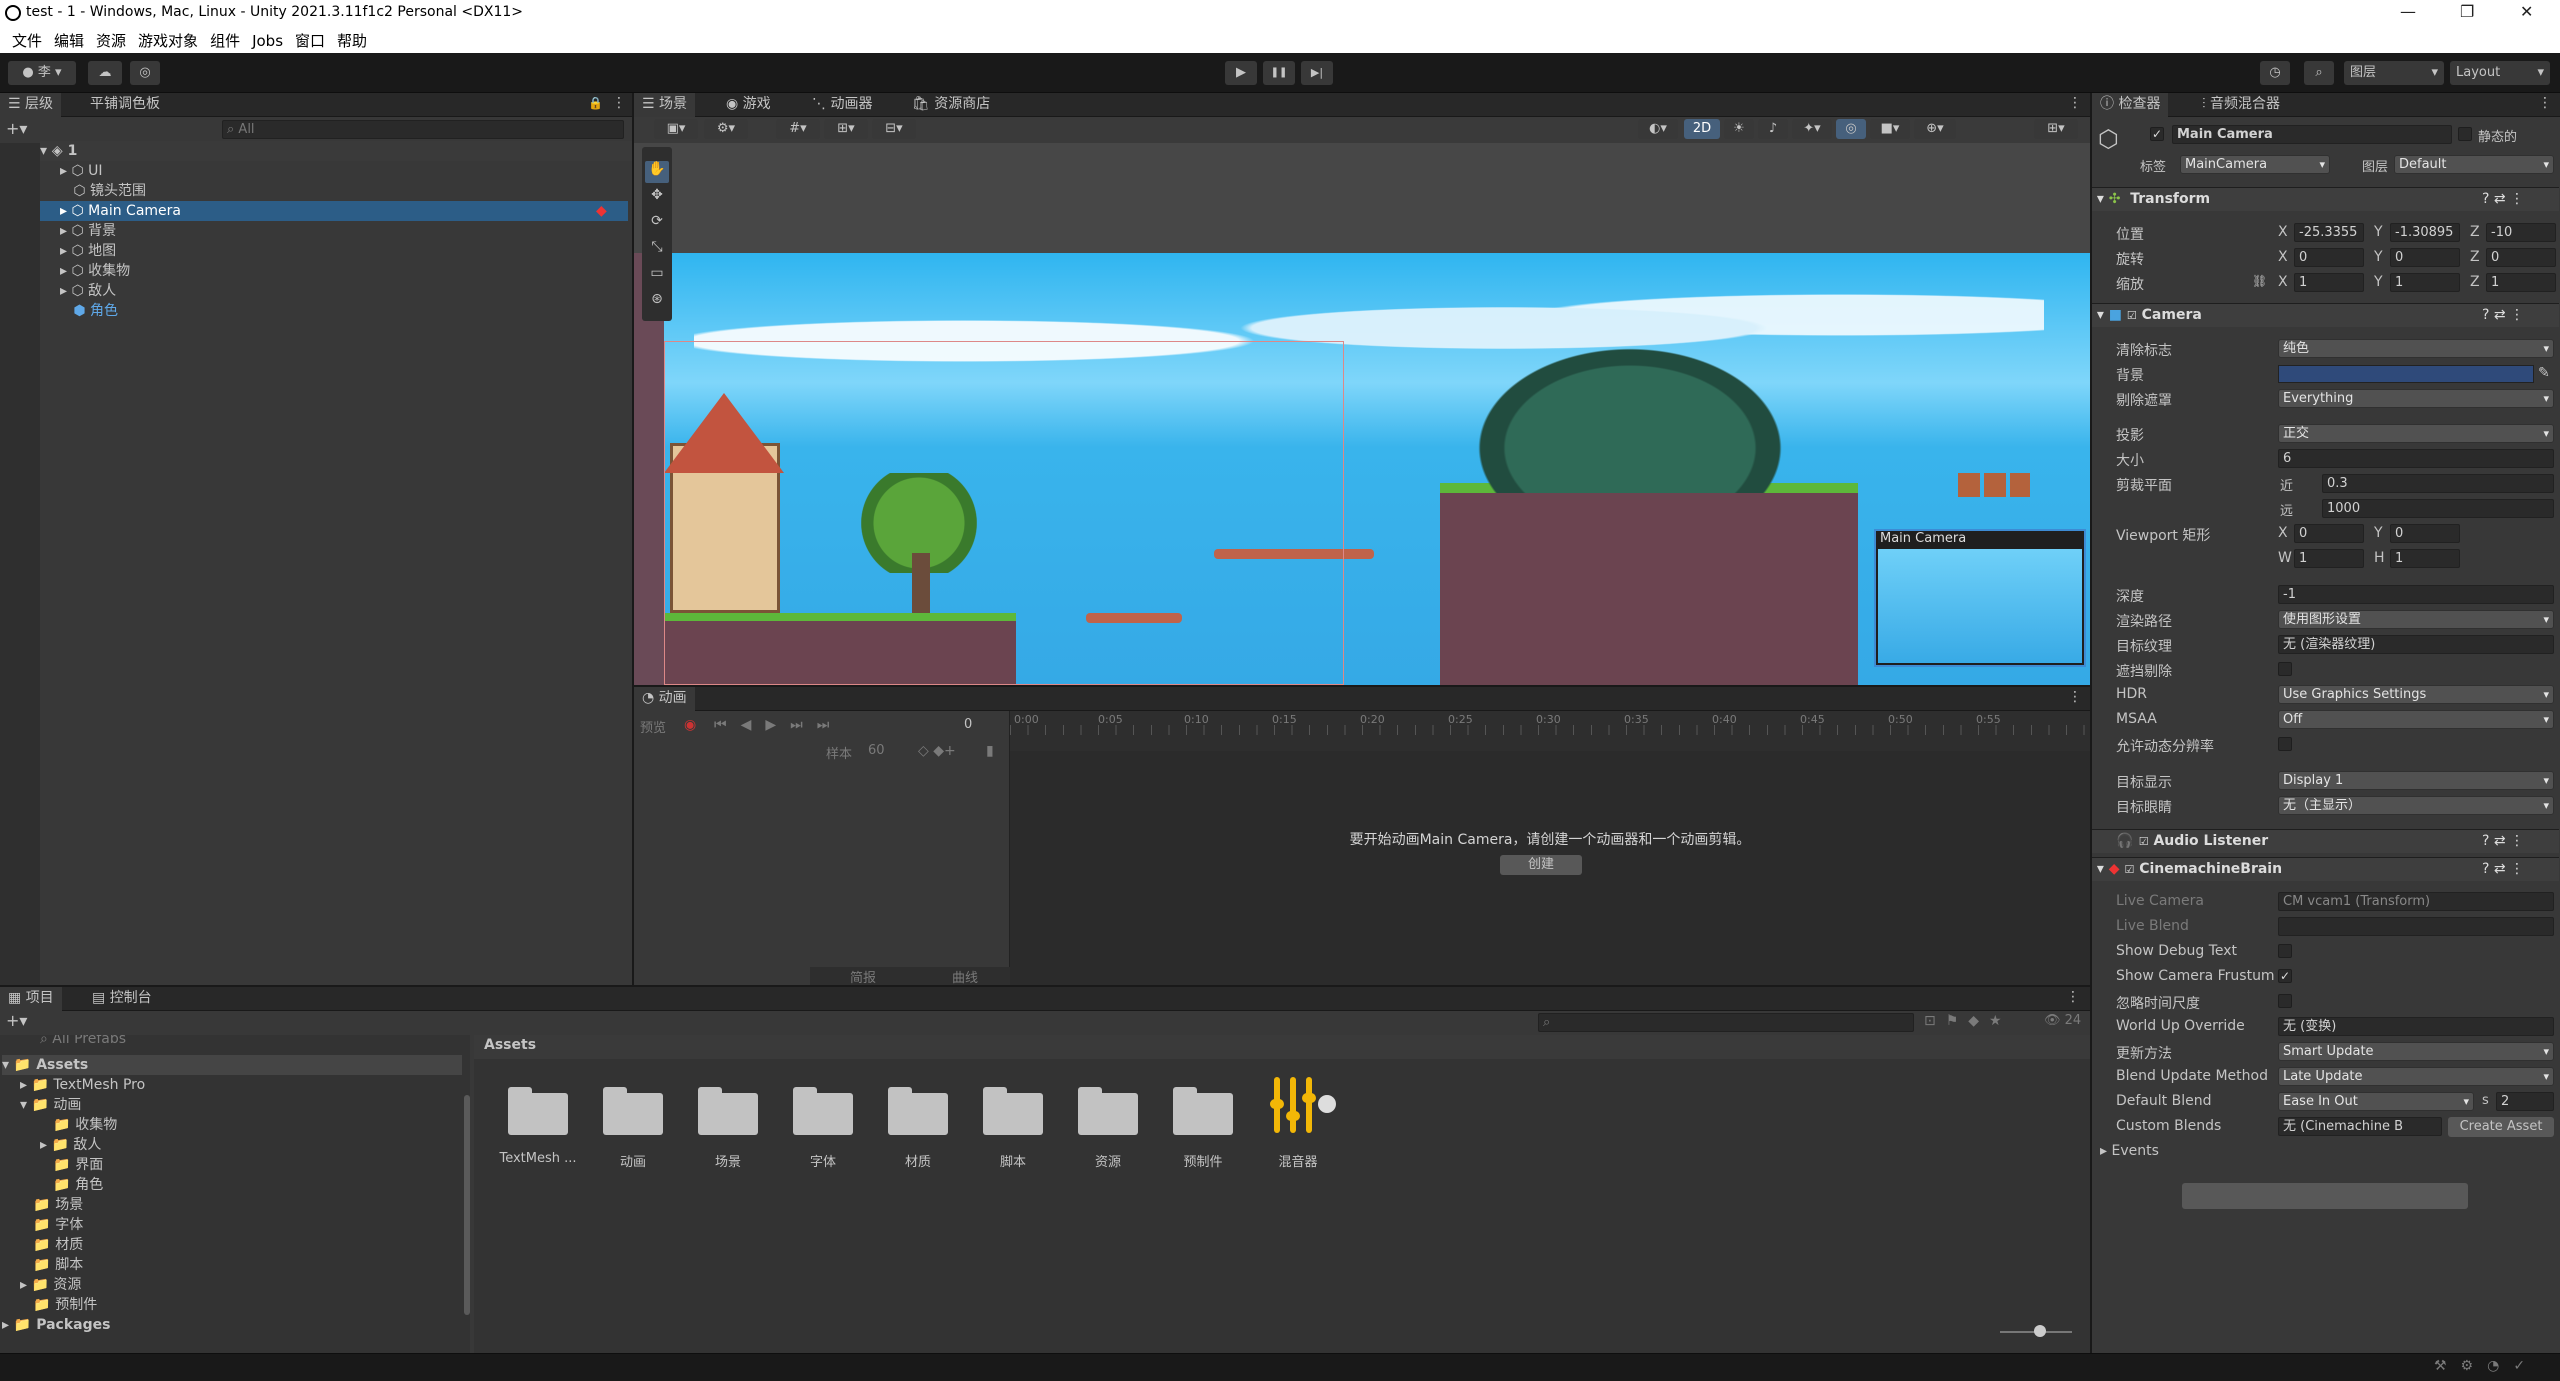  I want to click on far-clip-input: 1000, so click(2438, 508).